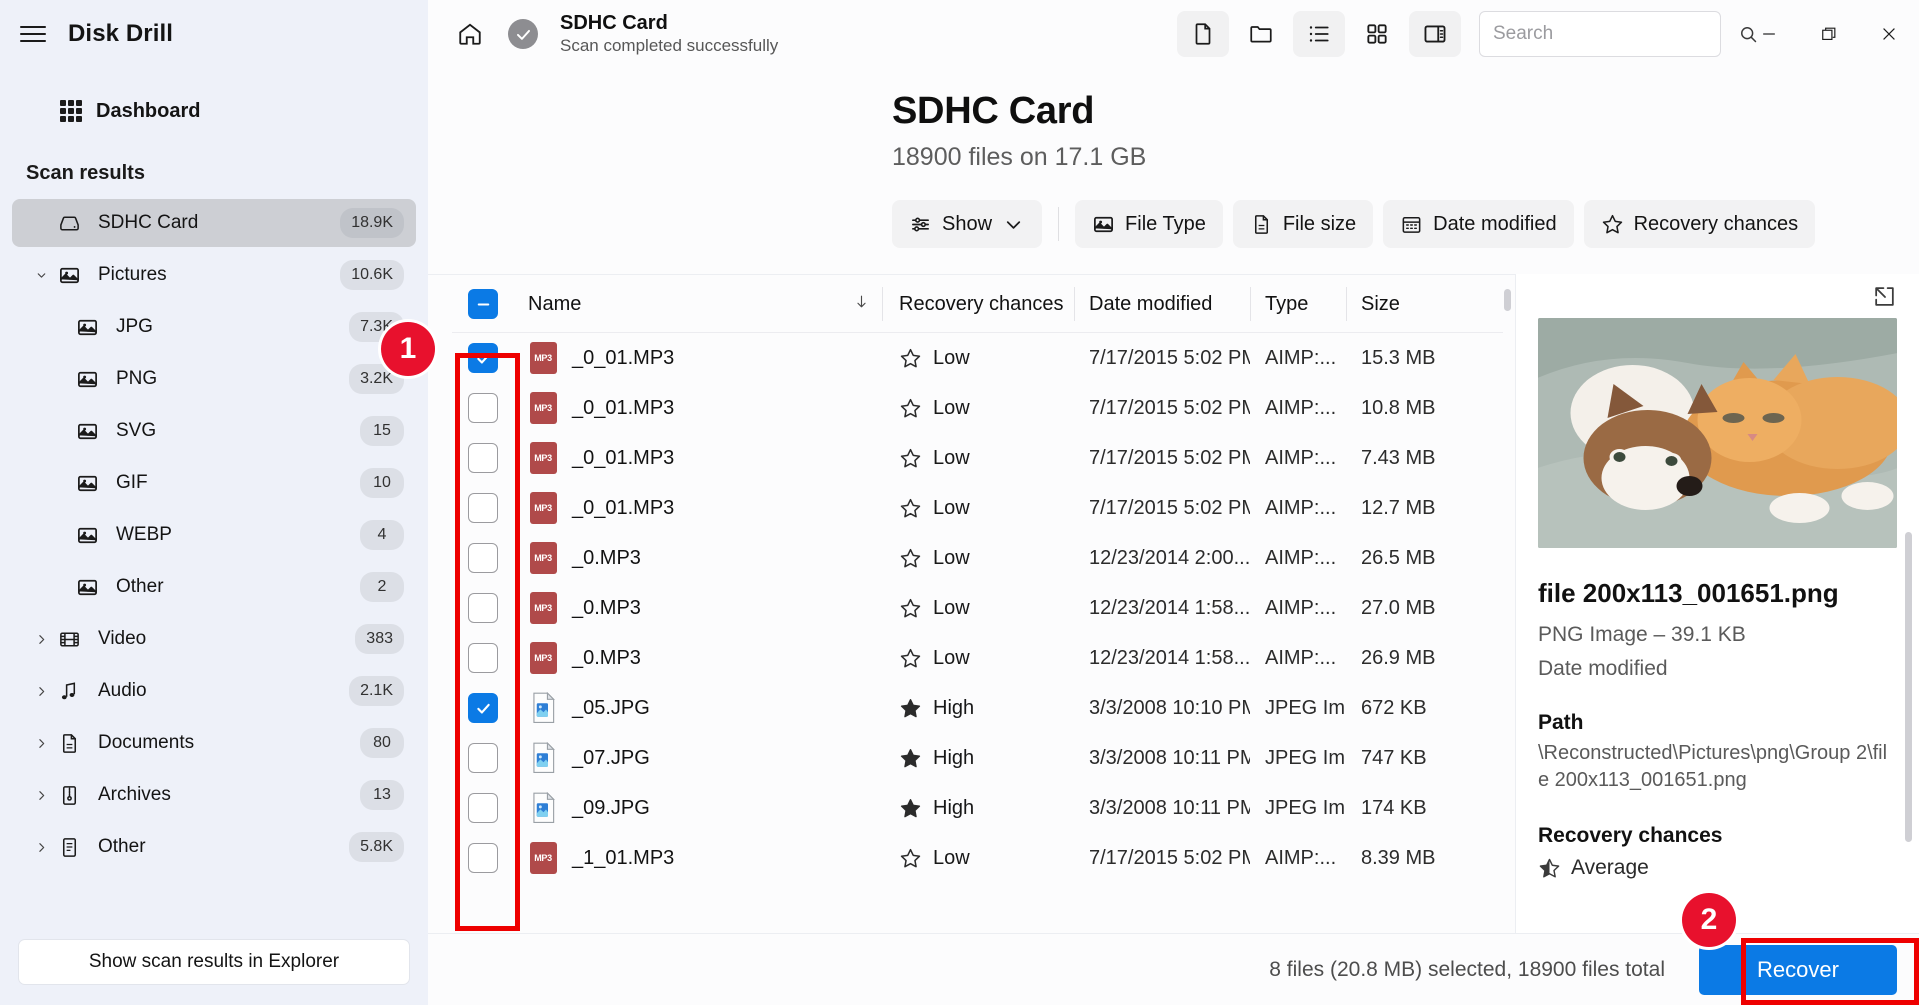  What do you see at coordinates (214, 275) in the screenshot?
I see `sidebar-item-pictures: Pictures 10.6K` at bounding box center [214, 275].